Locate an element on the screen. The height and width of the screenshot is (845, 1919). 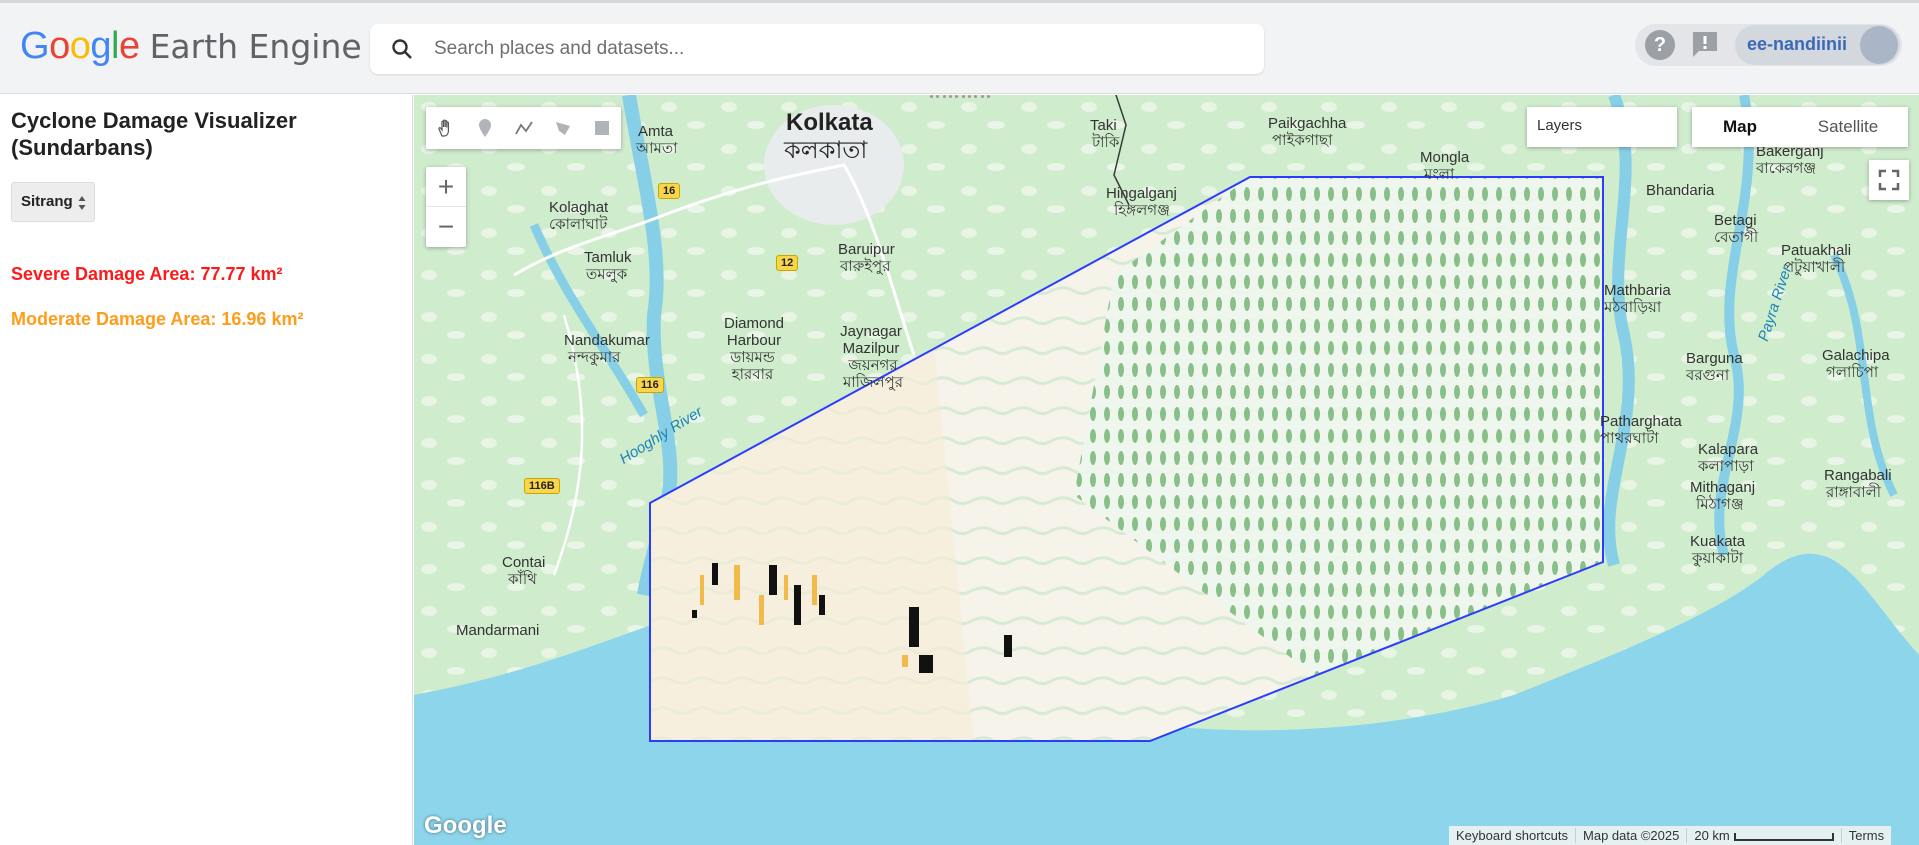
map-label-hingalganj-bn: হিঙ্গলগঞ্জ is located at coordinates (1142, 210).